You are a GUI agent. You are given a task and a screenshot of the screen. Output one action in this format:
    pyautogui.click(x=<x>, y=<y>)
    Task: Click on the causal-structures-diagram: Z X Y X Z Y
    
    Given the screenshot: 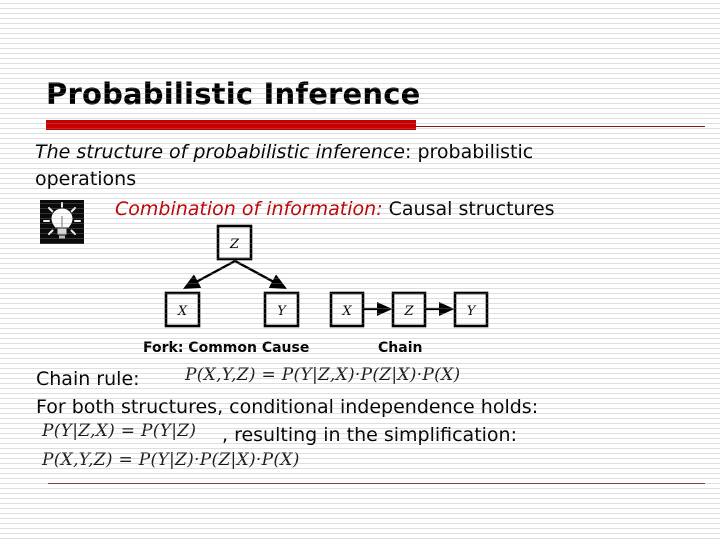 What is the action you would take?
    pyautogui.click(x=340, y=282)
    